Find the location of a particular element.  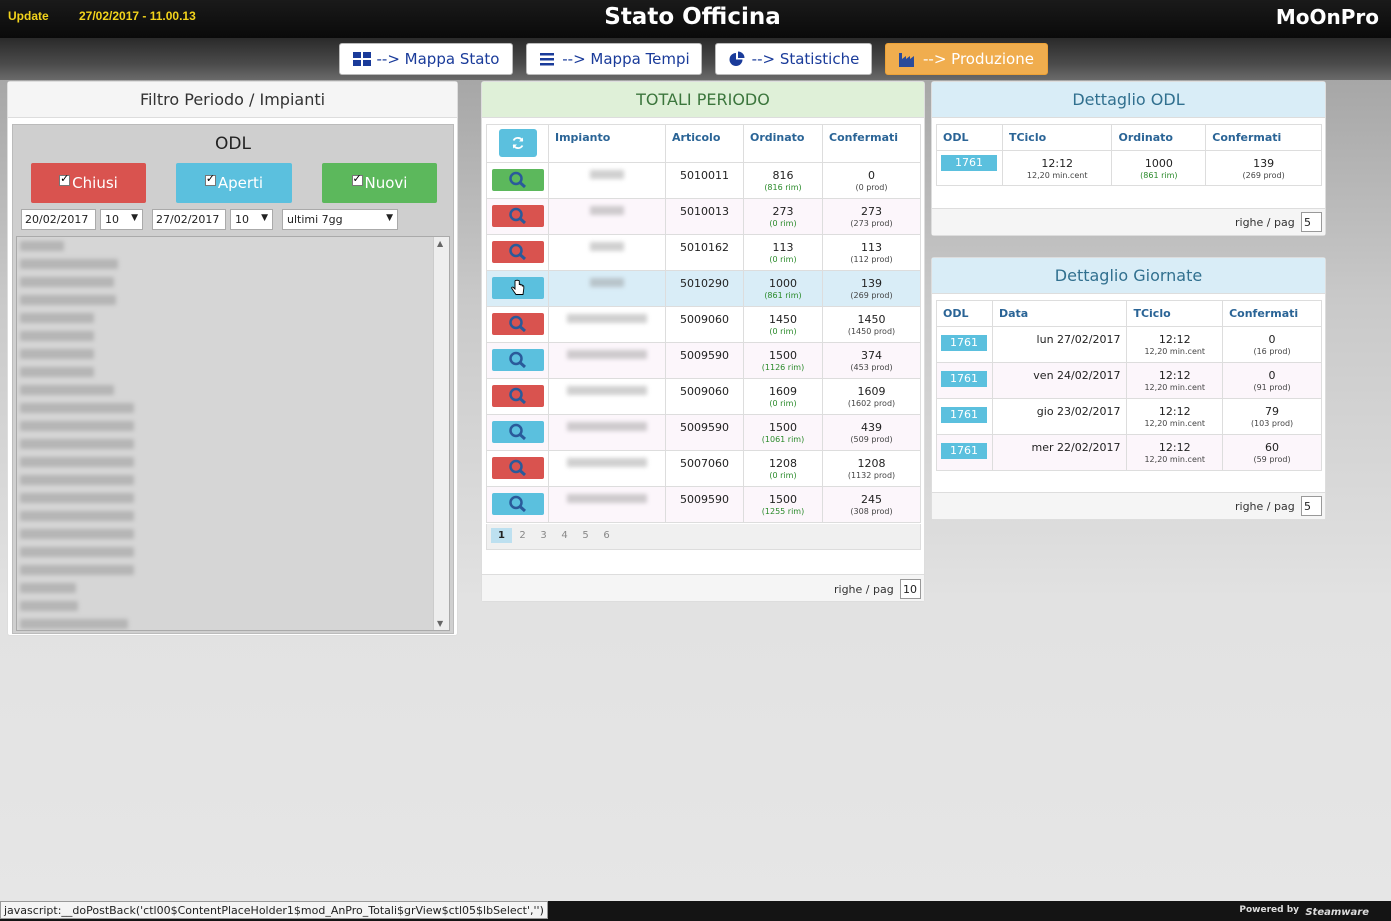

ordinato-value: 816 is located at coordinates (783, 175).